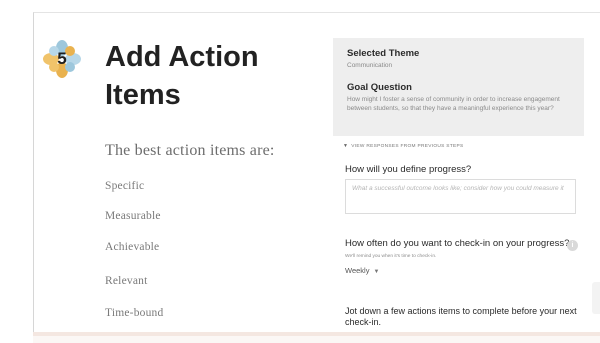 This screenshot has height=343, width=600. I want to click on criteria-item-measurable: Measurable, so click(133, 216).